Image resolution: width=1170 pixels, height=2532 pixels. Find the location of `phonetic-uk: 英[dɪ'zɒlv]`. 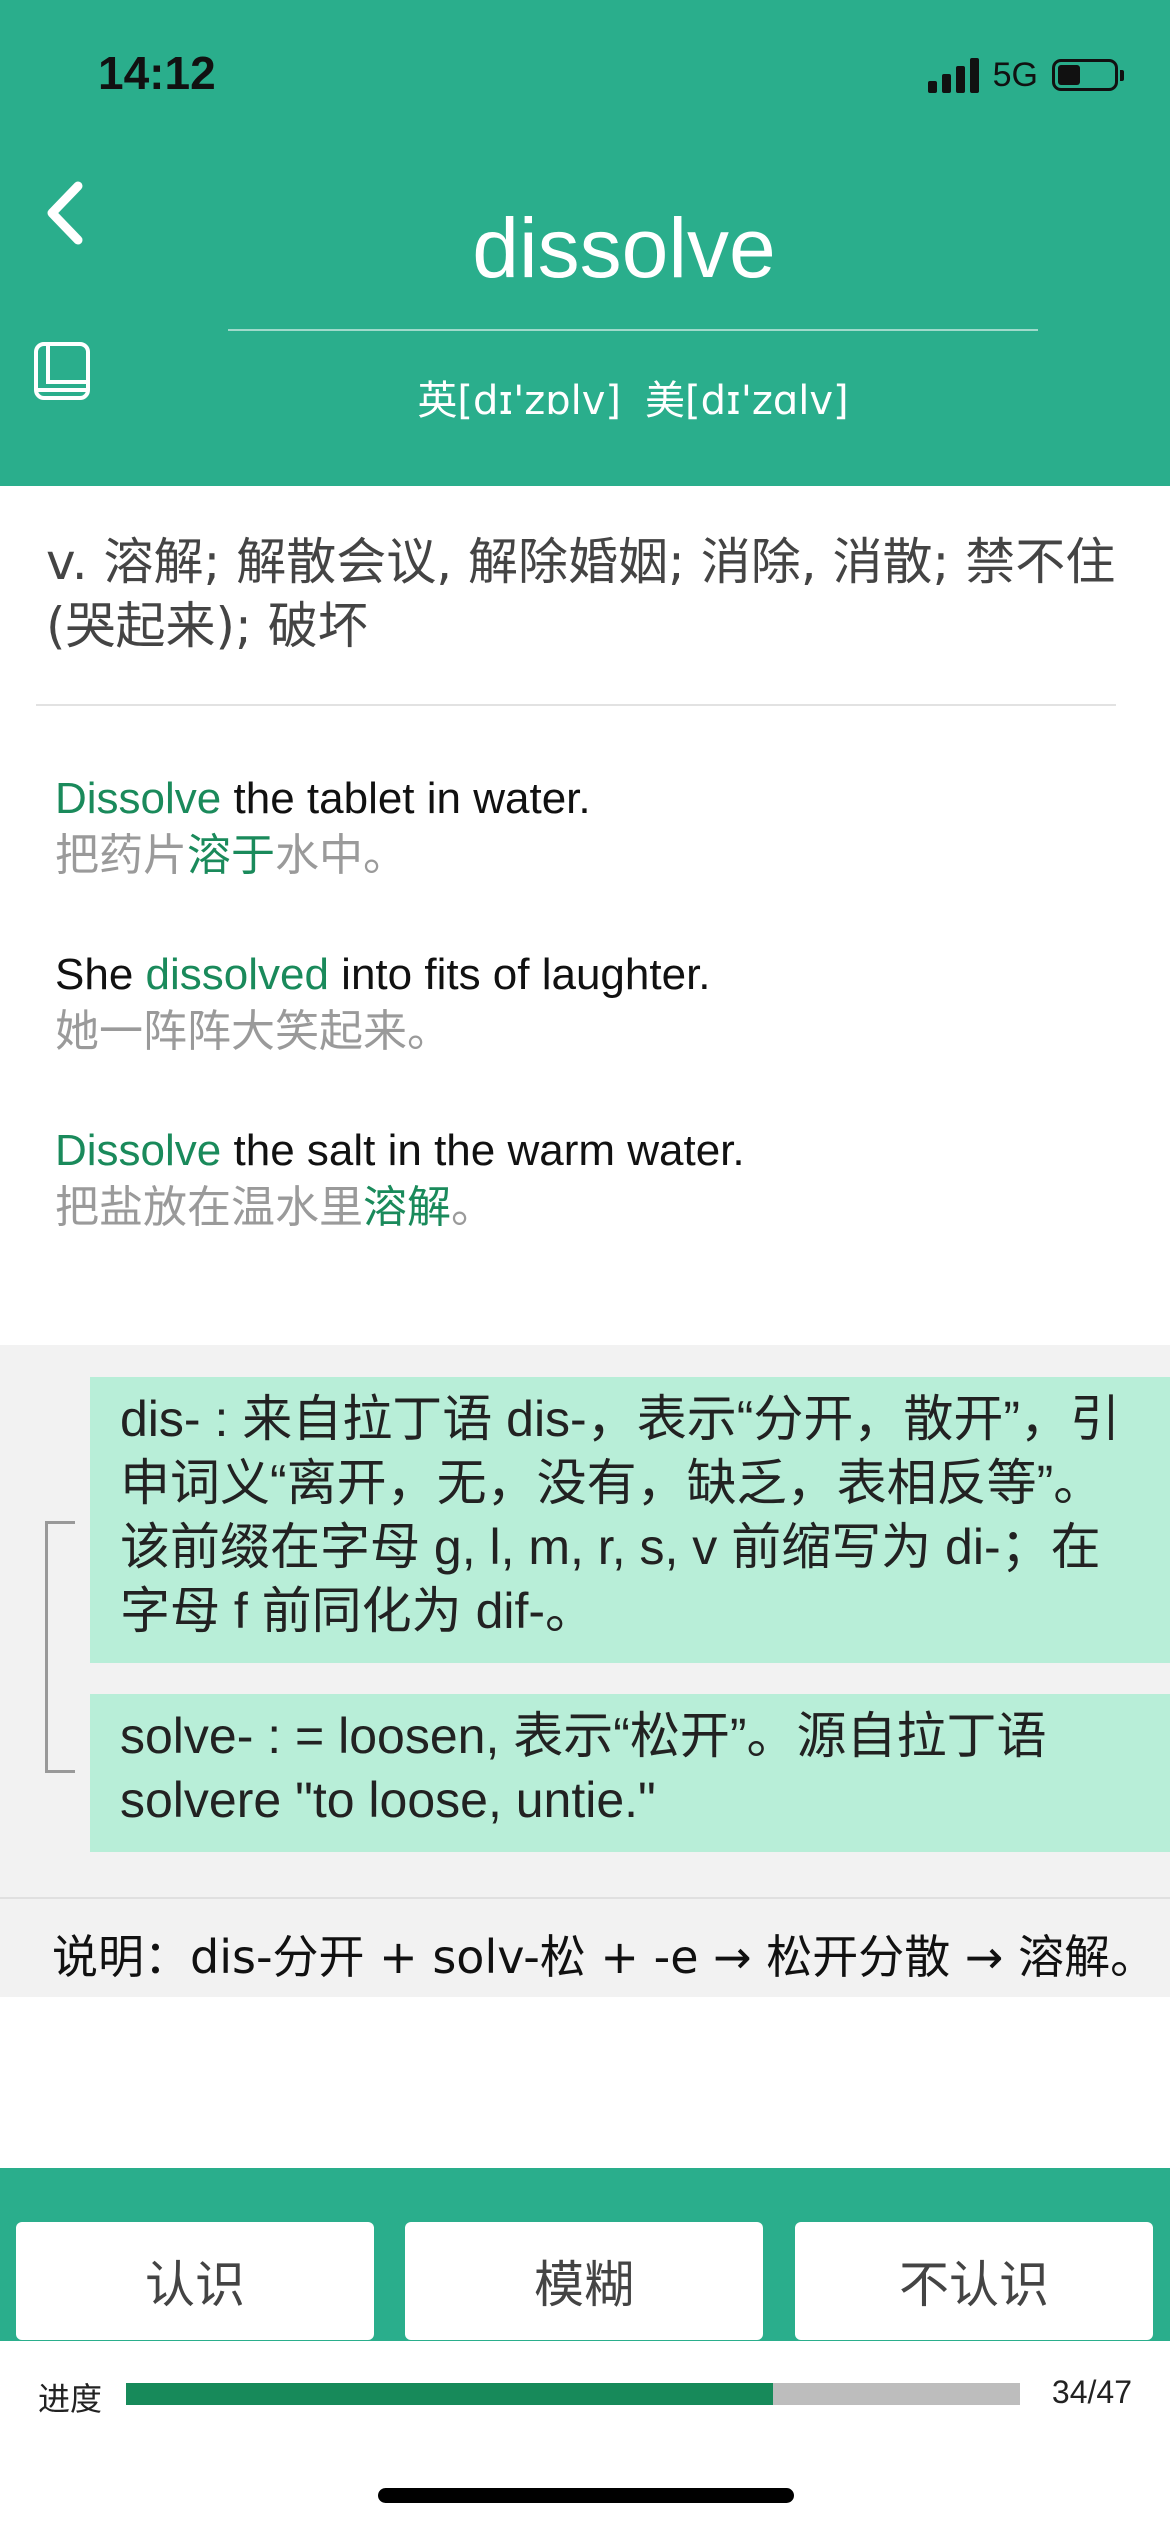

phonetic-uk: 英[dɪ'zɒlv] is located at coordinates (519, 401).